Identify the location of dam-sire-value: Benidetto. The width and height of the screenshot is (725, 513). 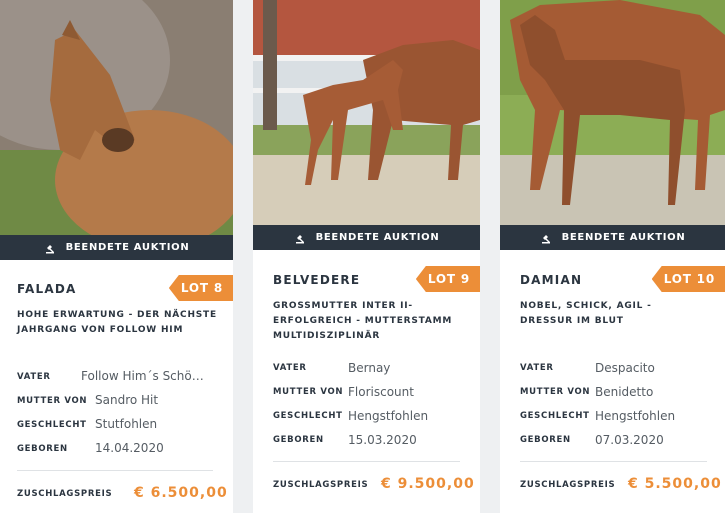
(624, 392).